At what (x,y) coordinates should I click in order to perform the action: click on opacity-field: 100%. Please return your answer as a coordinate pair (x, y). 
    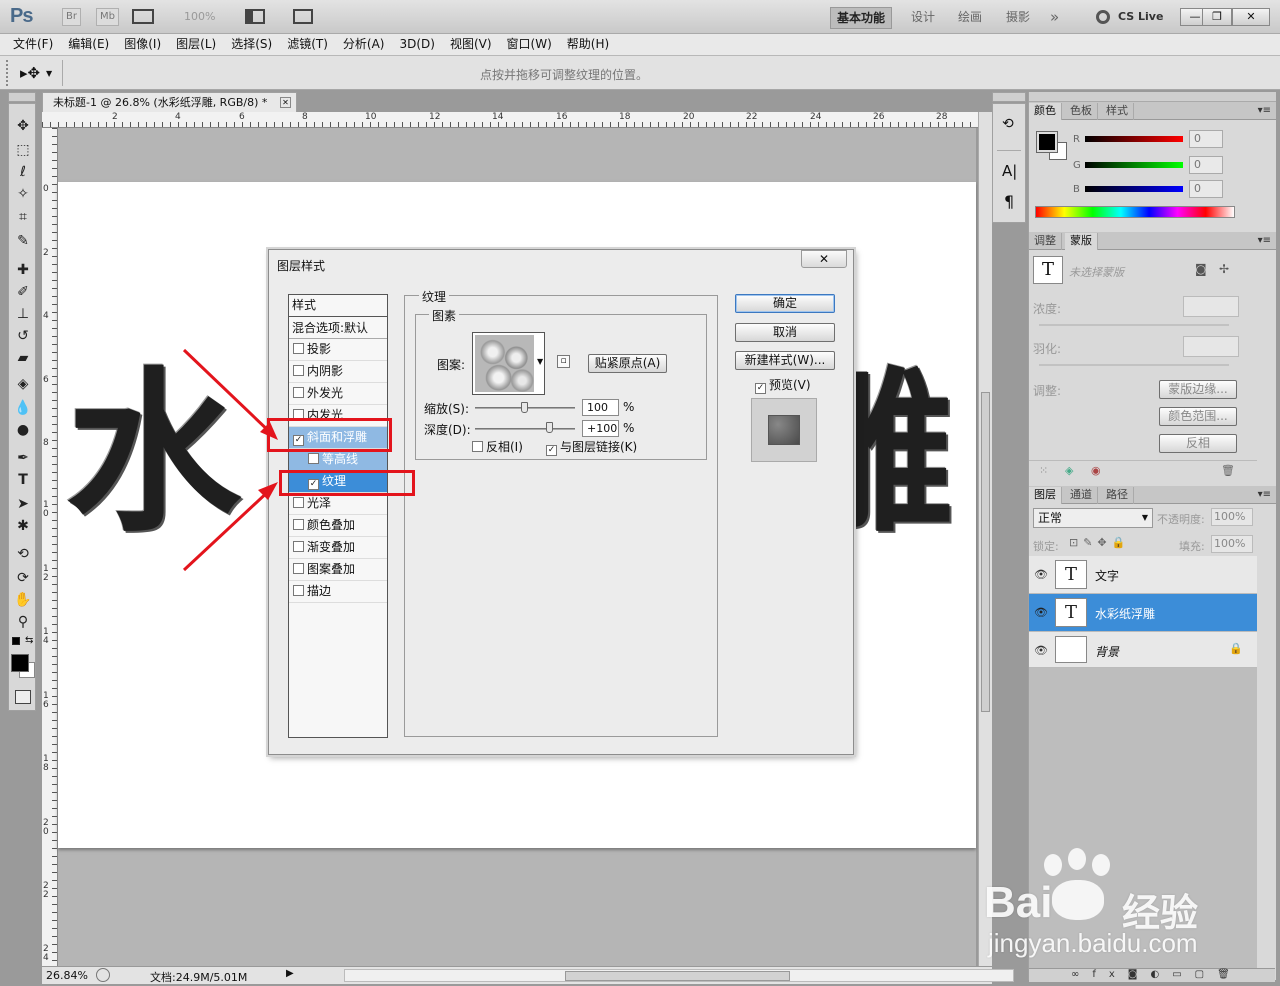
    Looking at the image, I should click on (1232, 517).